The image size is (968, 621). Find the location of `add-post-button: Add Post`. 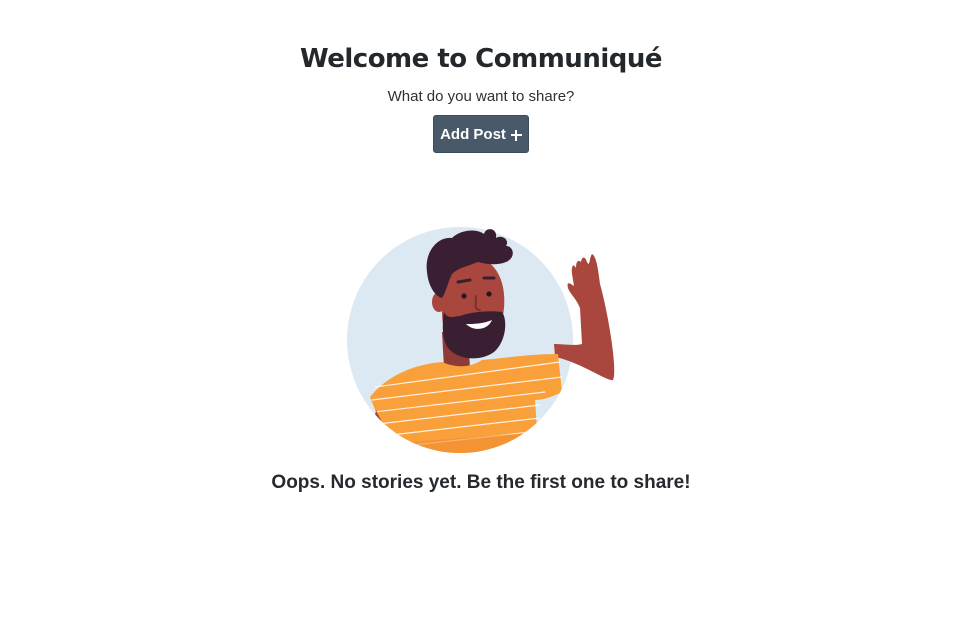

add-post-button: Add Post is located at coordinates (481, 134).